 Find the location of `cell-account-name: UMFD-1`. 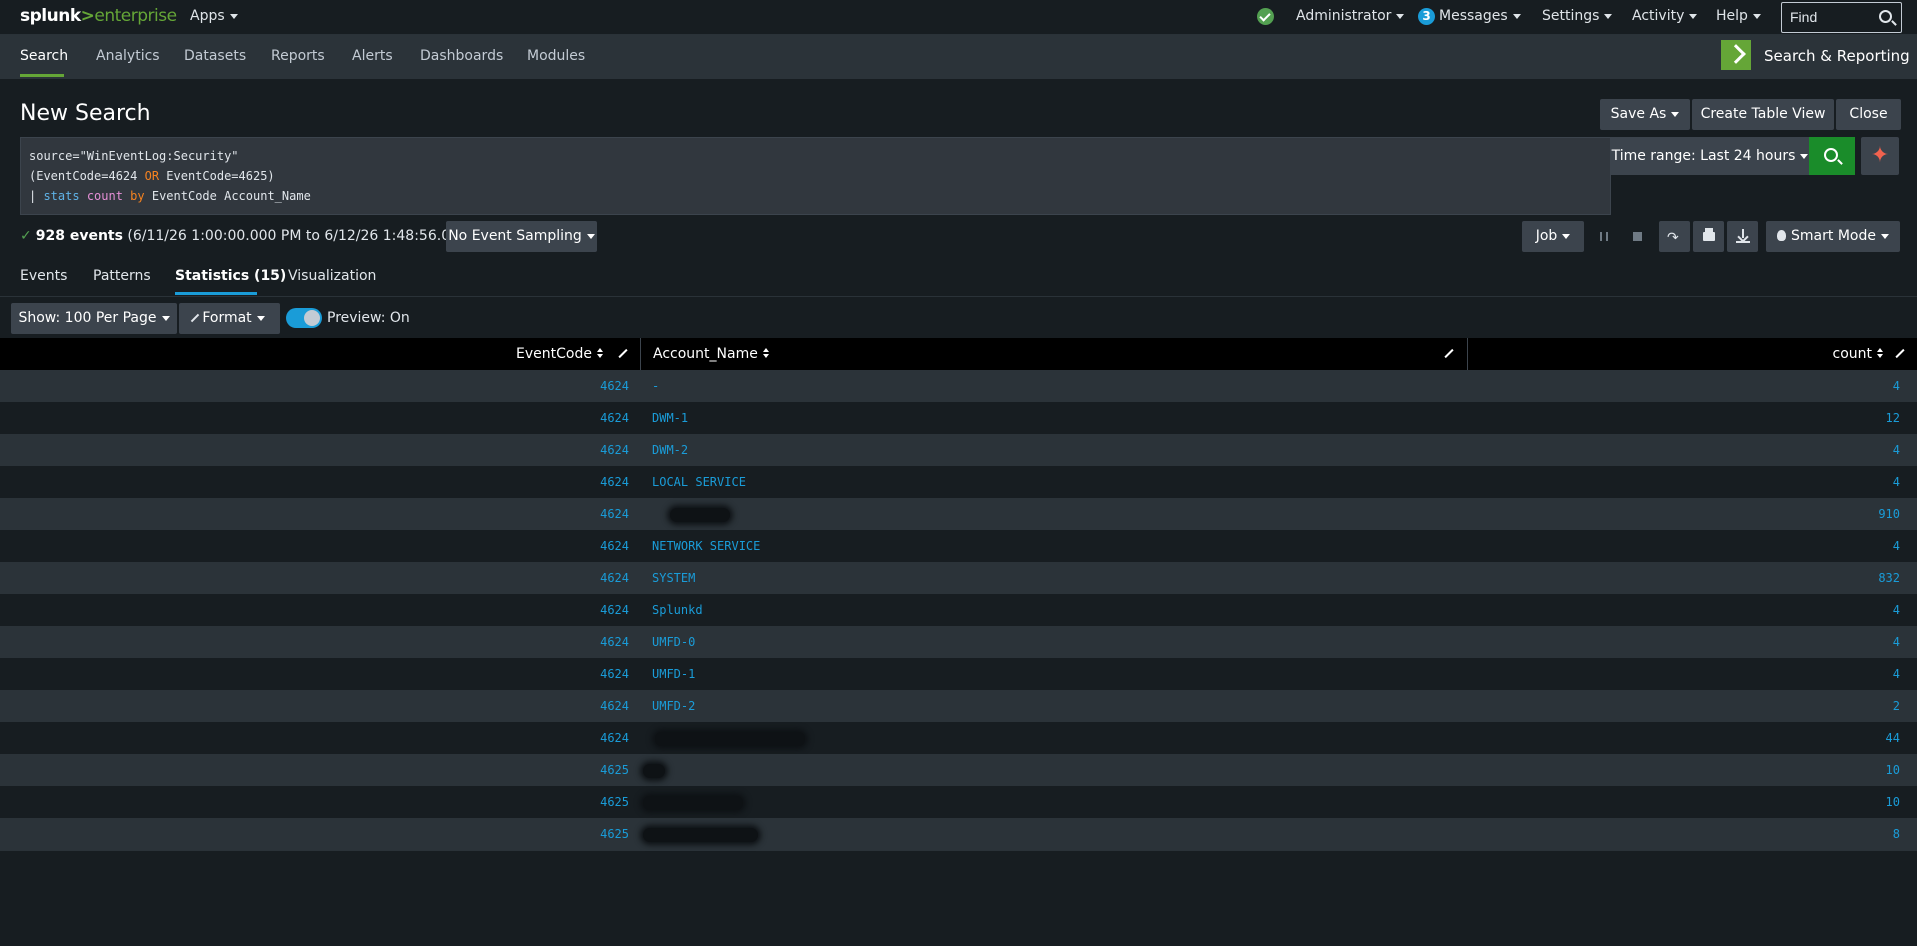

cell-account-name: UMFD-1 is located at coordinates (673, 674).